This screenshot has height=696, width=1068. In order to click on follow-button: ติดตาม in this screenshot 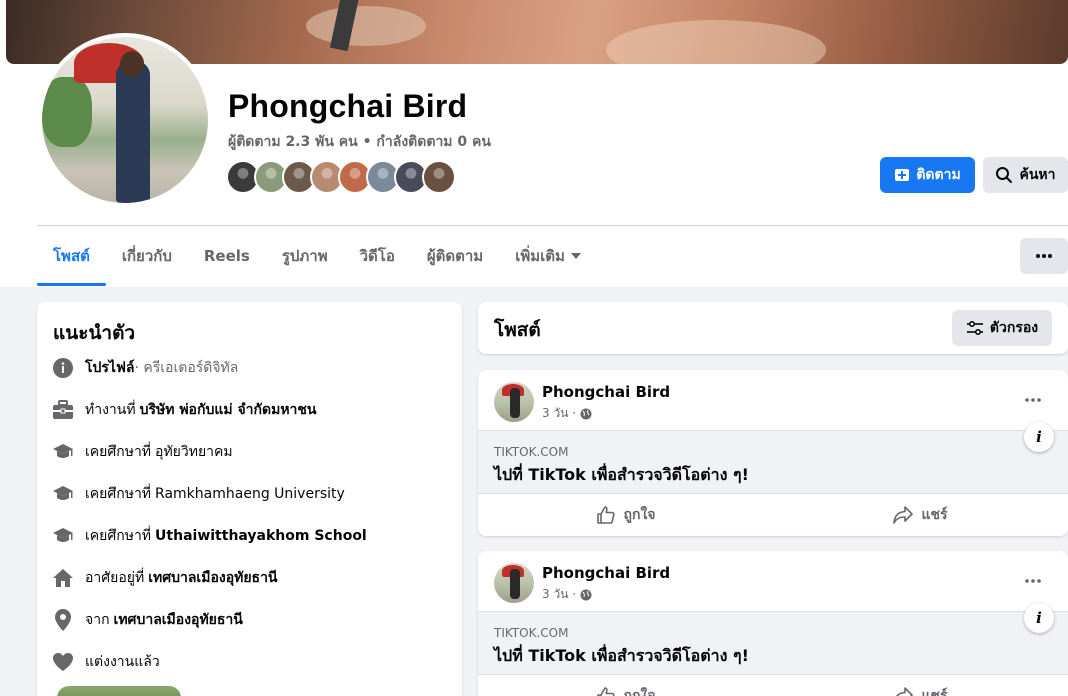, I will do `click(927, 175)`.